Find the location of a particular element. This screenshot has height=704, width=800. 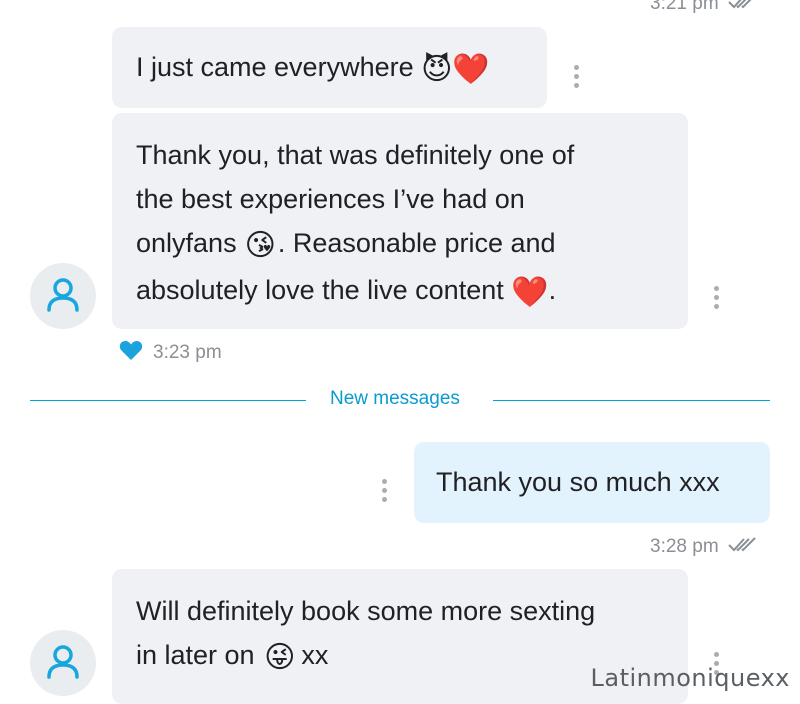

wink-tongue-emoji: 😜 is located at coordinates (280, 657).